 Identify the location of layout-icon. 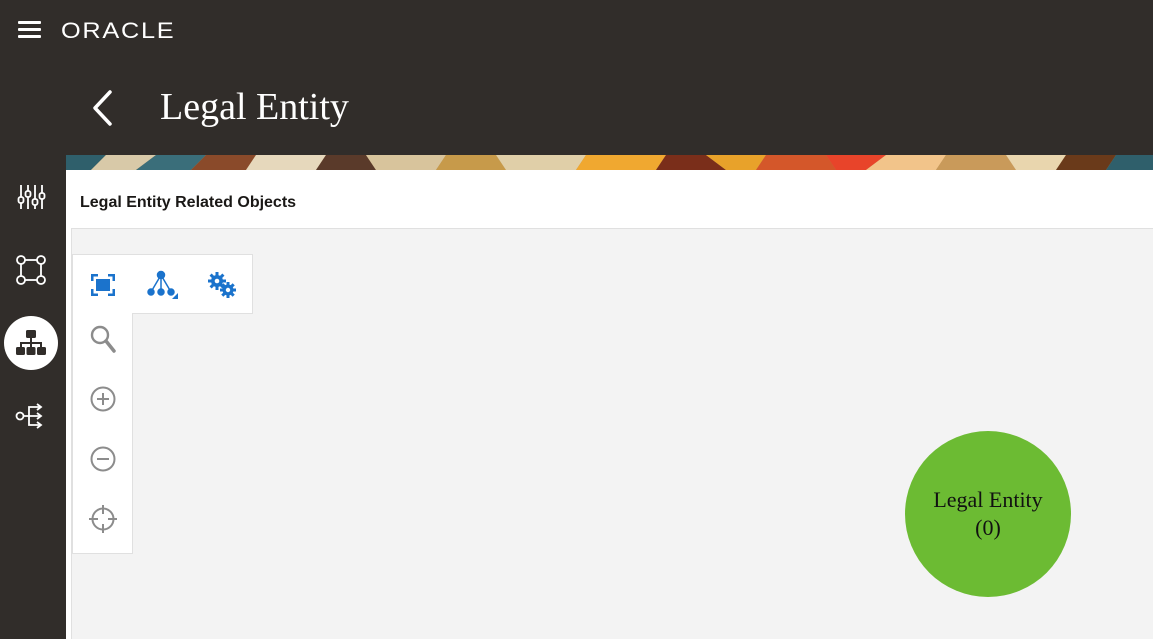
(163, 285).